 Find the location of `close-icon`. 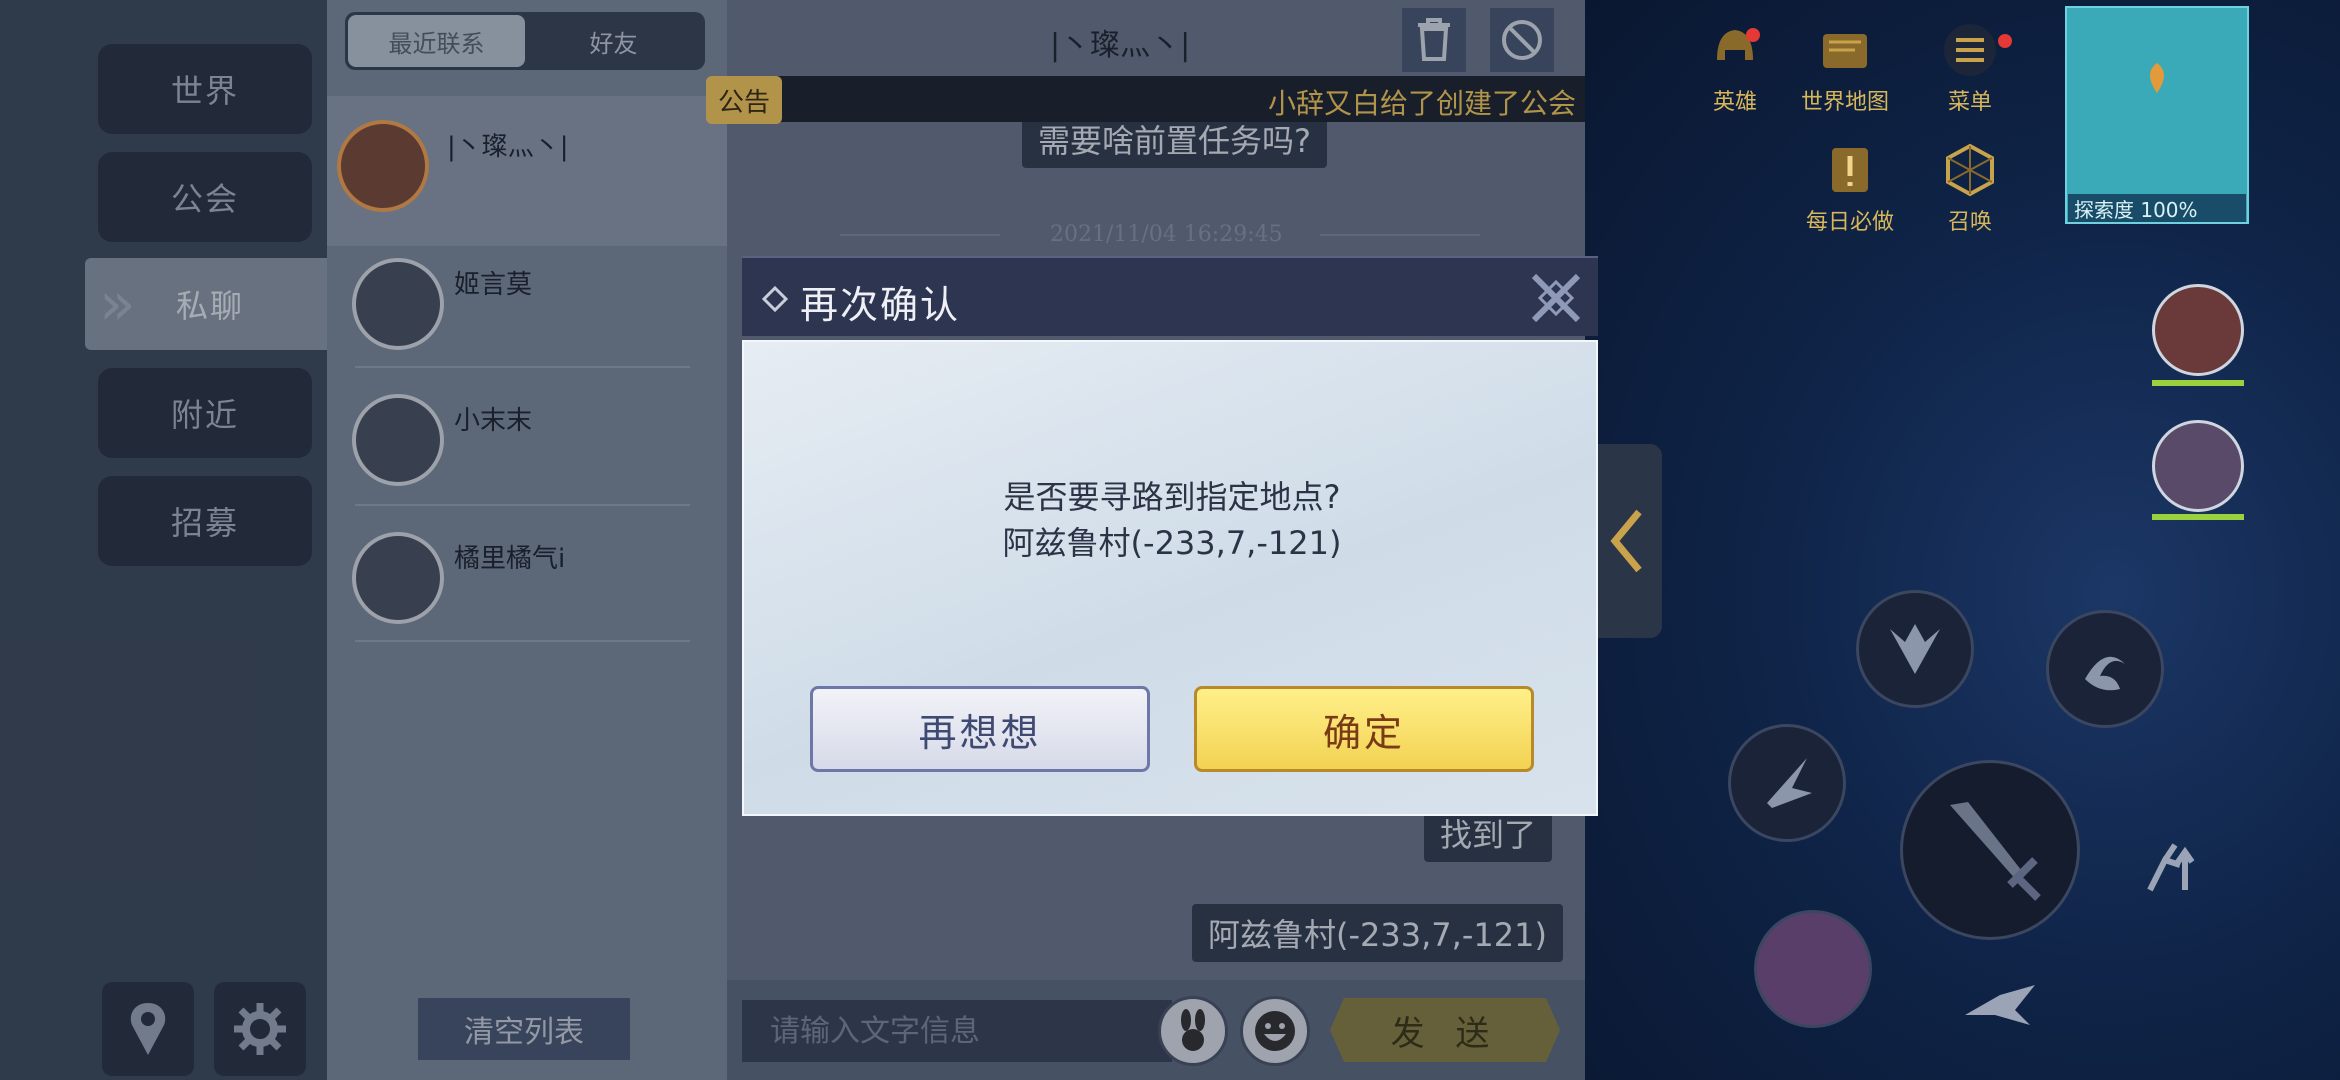

close-icon is located at coordinates (1556, 298).